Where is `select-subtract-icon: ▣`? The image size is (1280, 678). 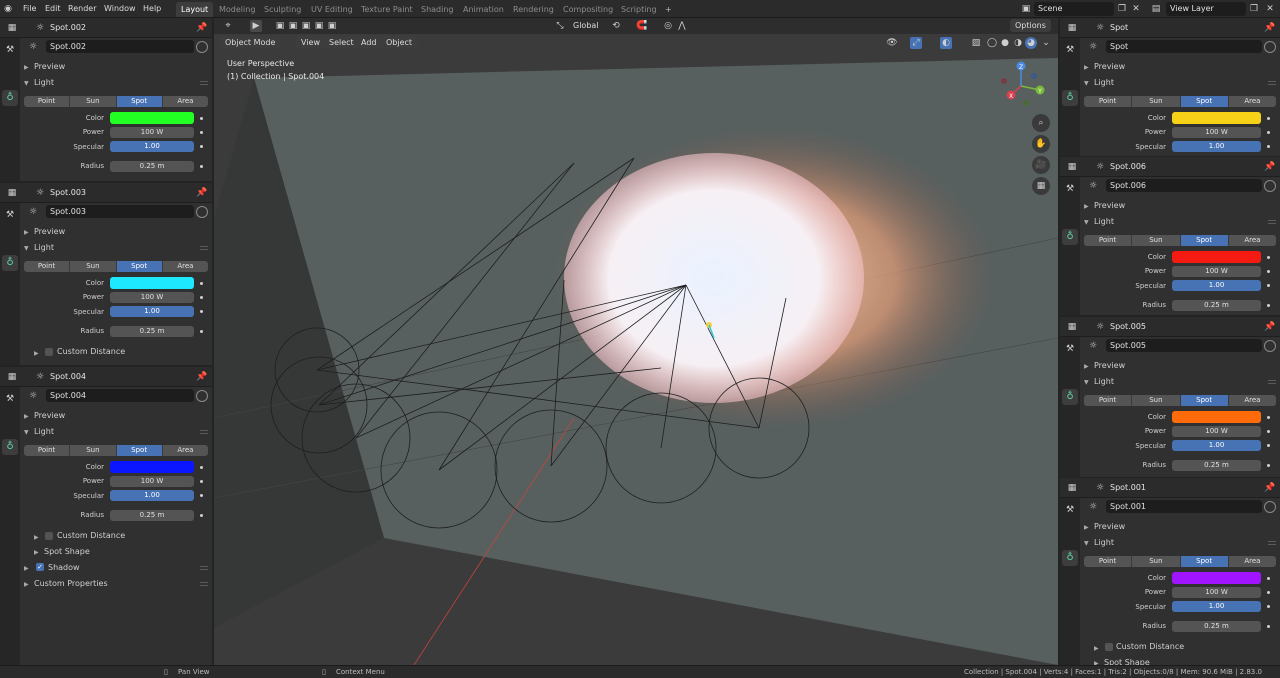
select-subtract-icon: ▣ is located at coordinates (306, 26).